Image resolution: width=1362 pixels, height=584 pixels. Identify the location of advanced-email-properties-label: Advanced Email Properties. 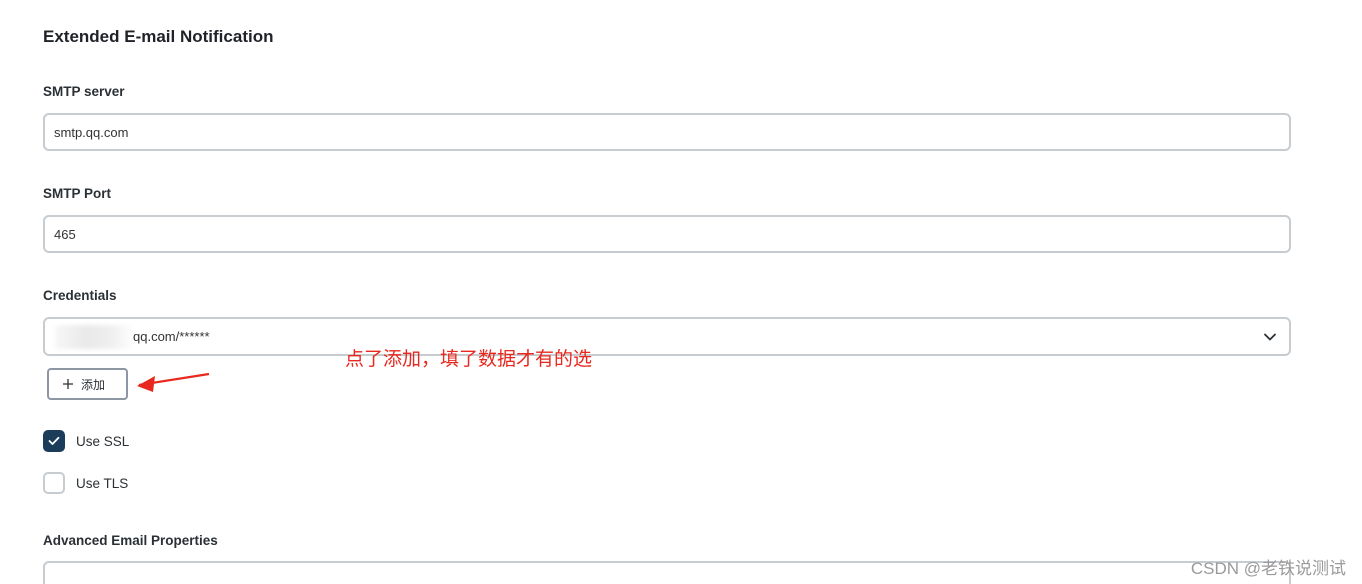
(130, 540).